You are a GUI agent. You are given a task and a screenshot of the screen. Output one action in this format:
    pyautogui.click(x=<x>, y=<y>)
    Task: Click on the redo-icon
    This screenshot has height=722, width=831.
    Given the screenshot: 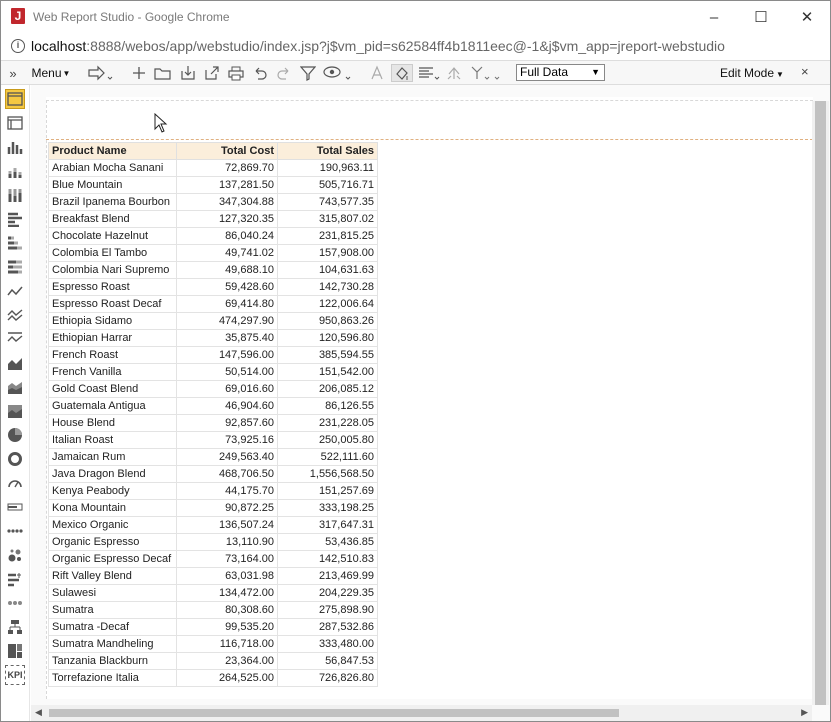 What is the action you would take?
    pyautogui.click(x=284, y=73)
    